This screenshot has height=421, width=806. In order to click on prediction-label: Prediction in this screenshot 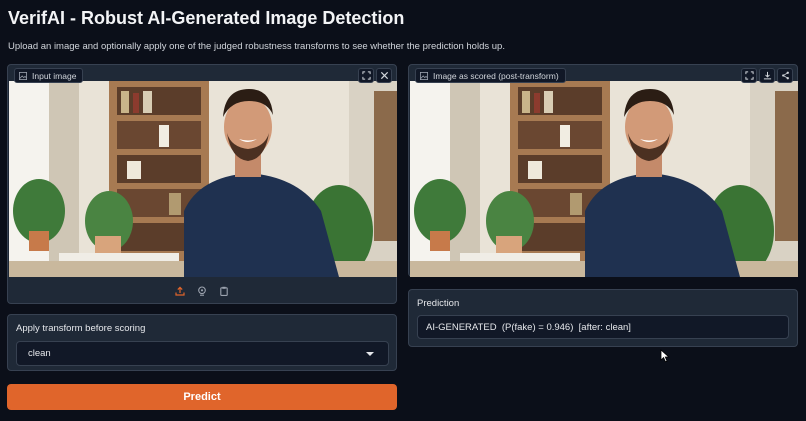, I will do `click(438, 303)`.